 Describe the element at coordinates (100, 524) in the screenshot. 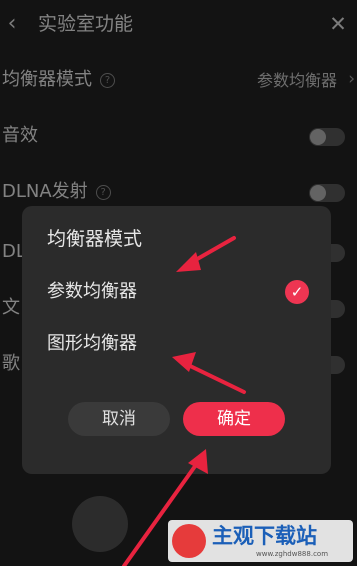

I see `watermark-logo-faint` at that location.